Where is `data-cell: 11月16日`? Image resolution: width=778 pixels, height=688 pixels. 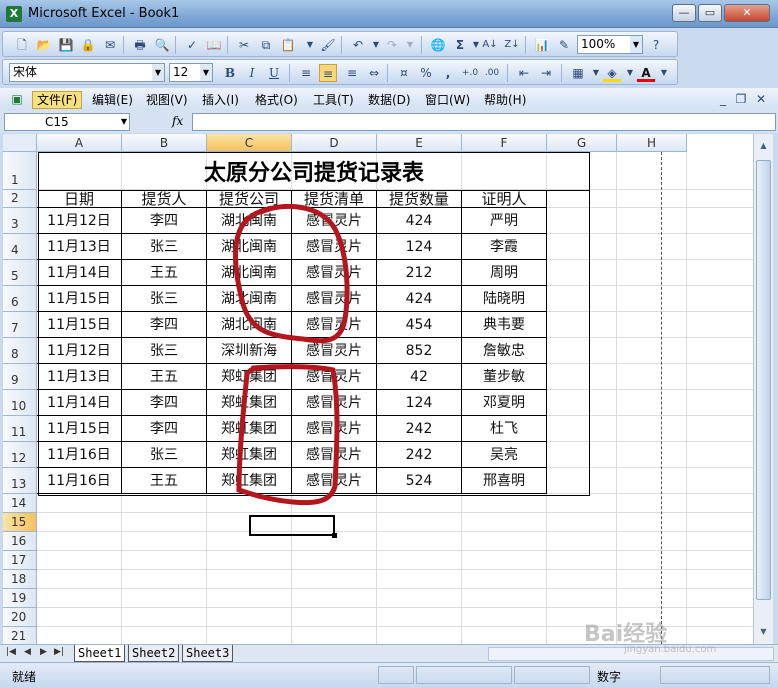 data-cell: 11月16日 is located at coordinates (79, 481).